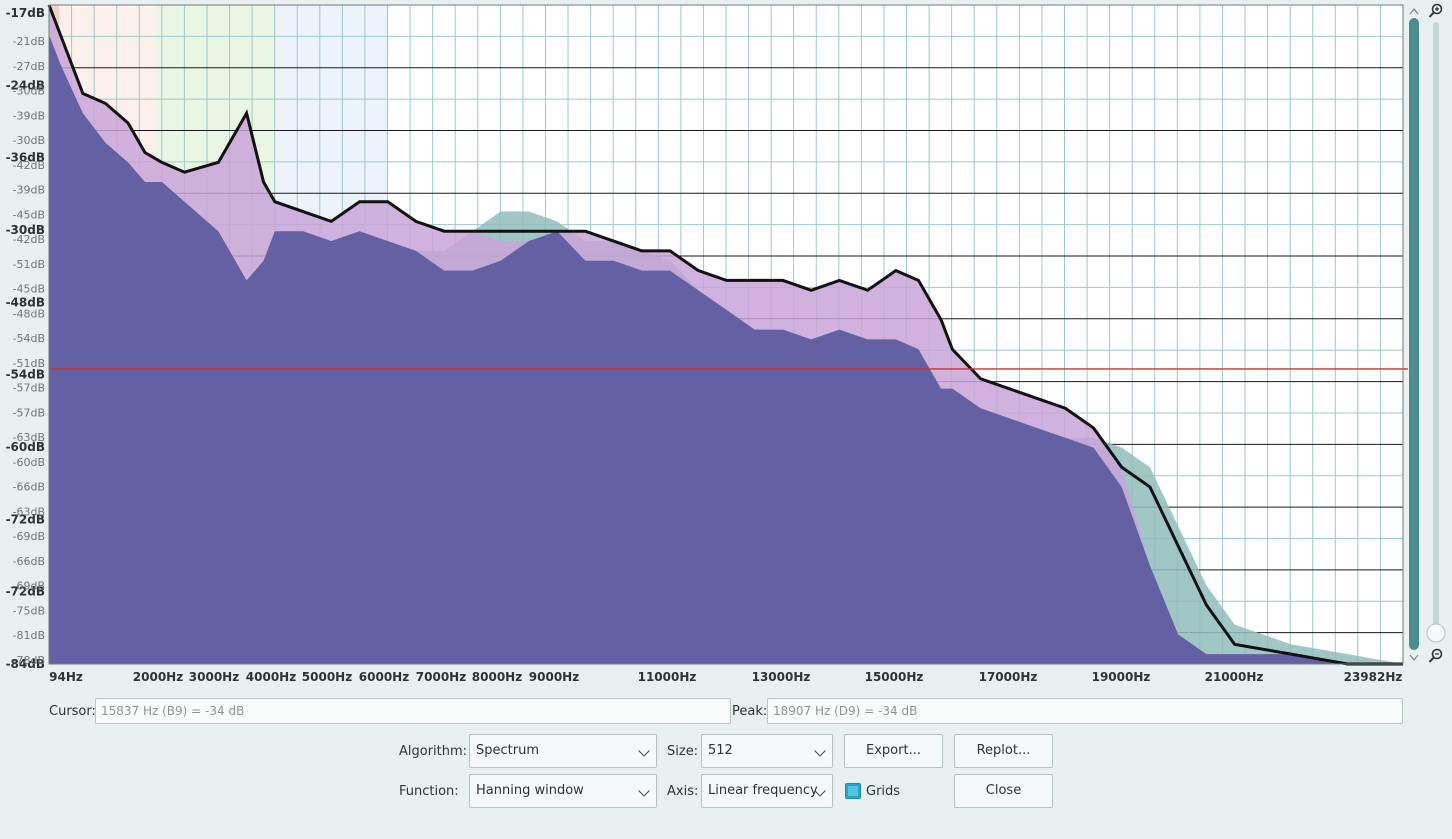 The width and height of the screenshot is (1452, 839). What do you see at coordinates (763, 790) in the screenshot?
I see `axis-value: Linear frequency` at bounding box center [763, 790].